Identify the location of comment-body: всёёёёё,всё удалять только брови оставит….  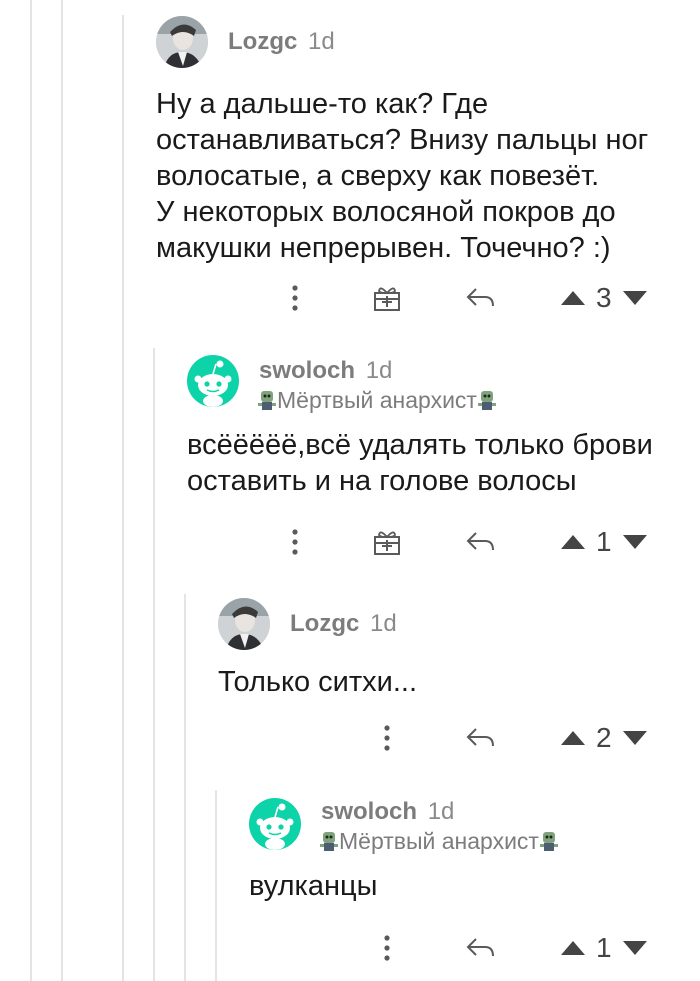
(420, 463).